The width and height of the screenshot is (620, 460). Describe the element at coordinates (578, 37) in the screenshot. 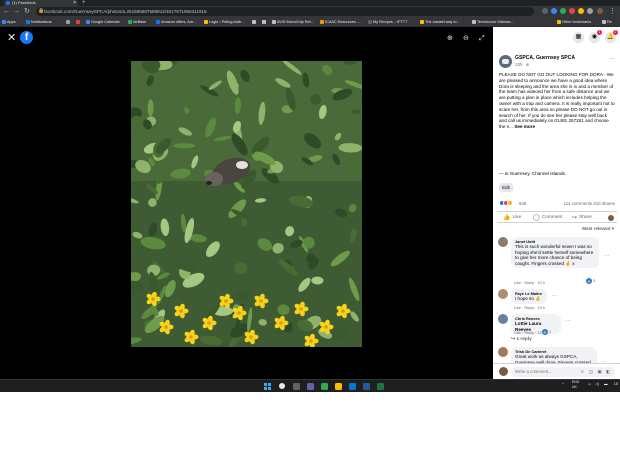

I see `menu-grid-icon: ▦` at that location.